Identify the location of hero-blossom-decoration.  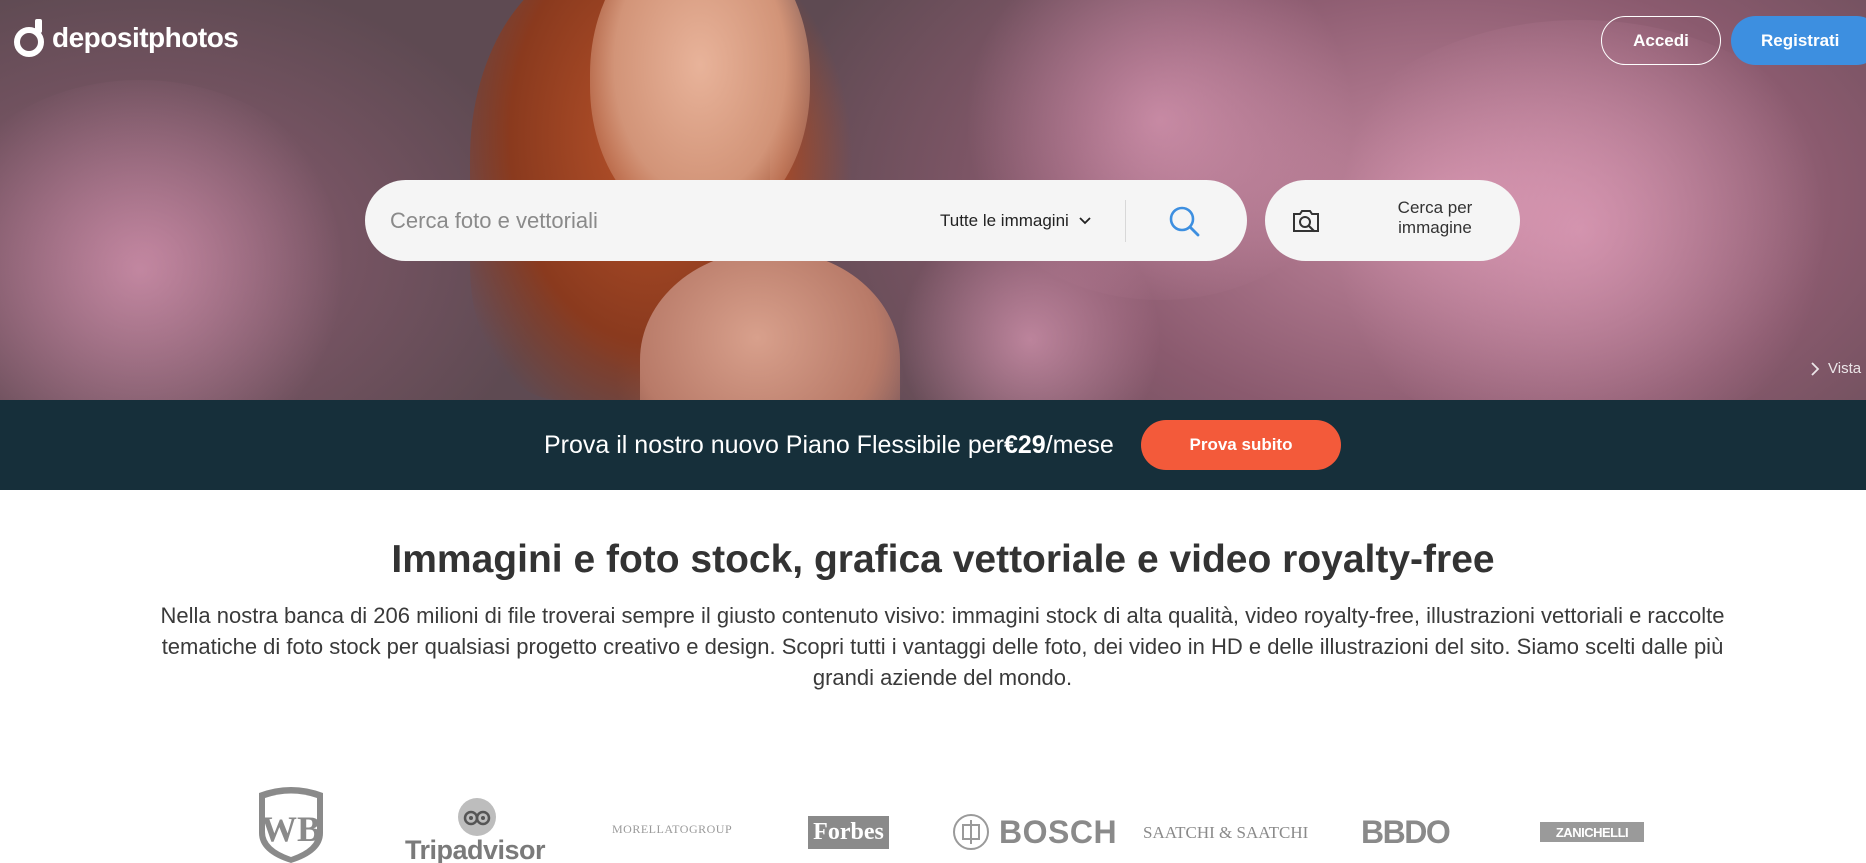
(180, 240).